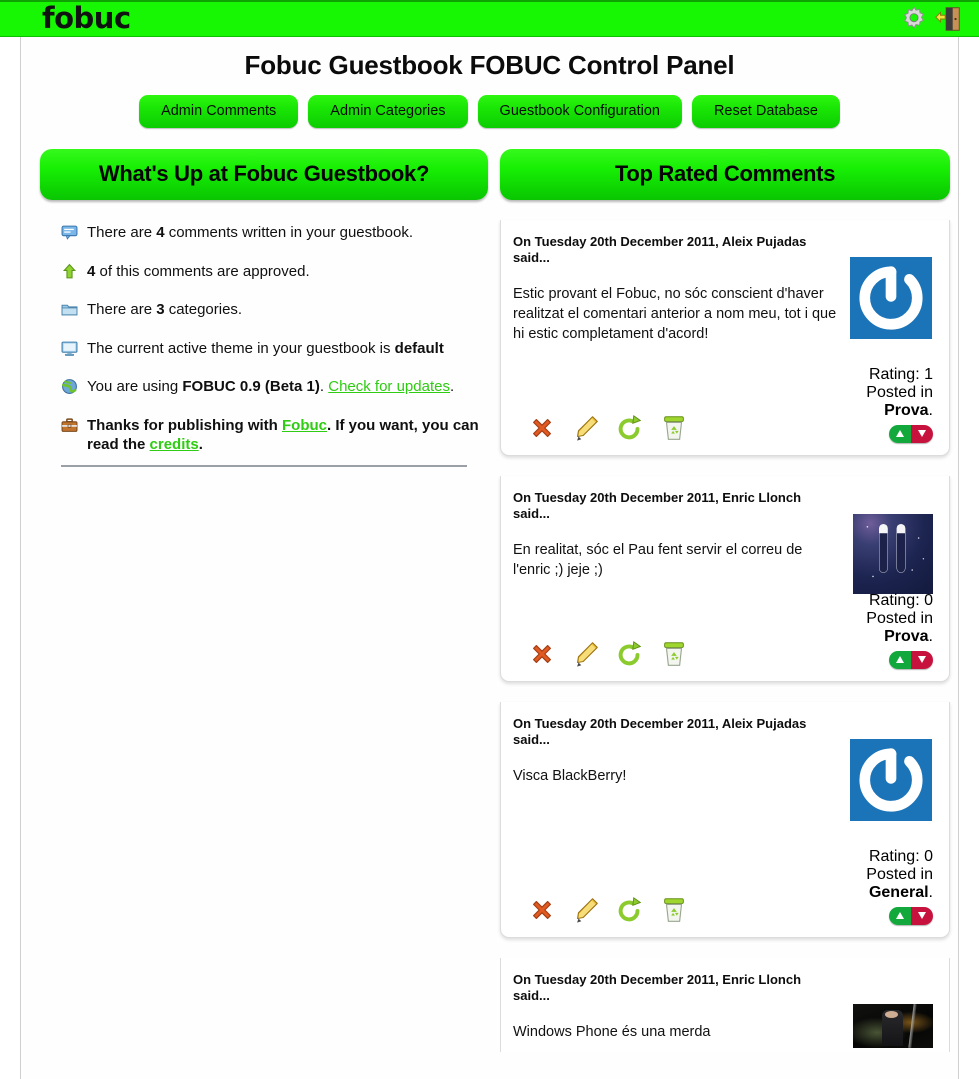 This screenshot has height=1079, width=979. What do you see at coordinates (928, 374) in the screenshot?
I see `rating-value: 1` at bounding box center [928, 374].